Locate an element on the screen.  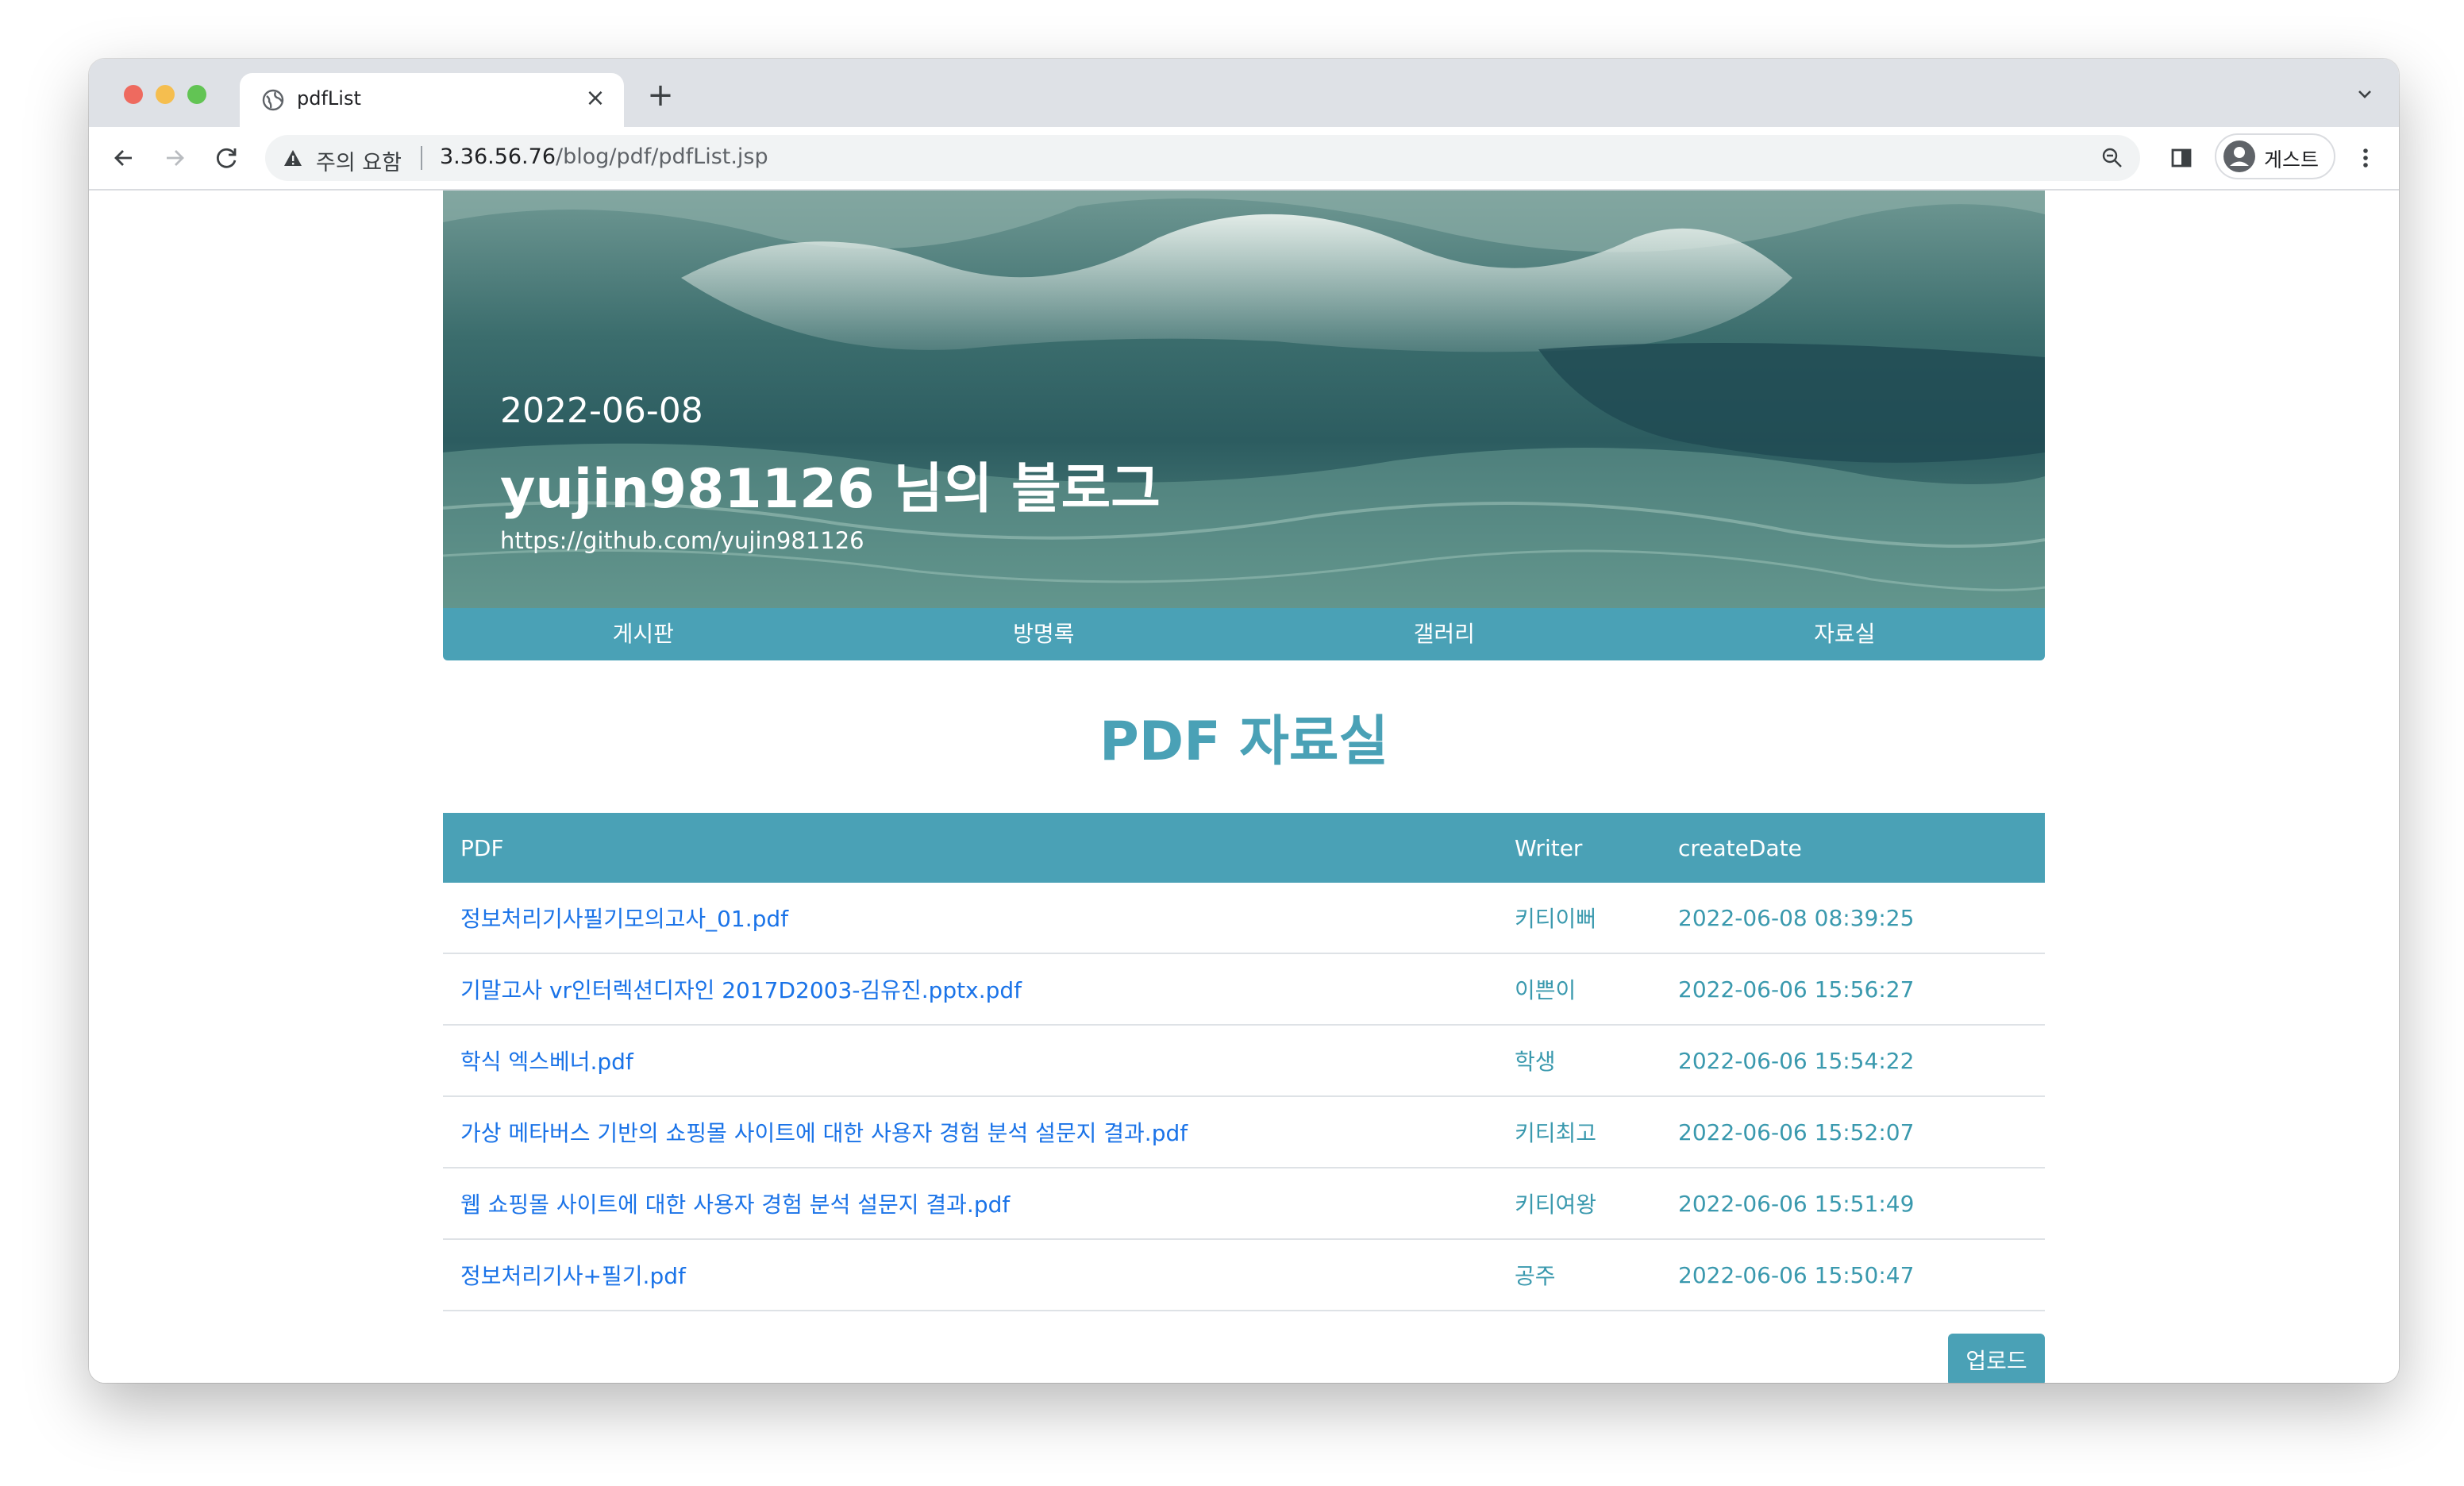
chevron-down-icon is located at coordinates (2365, 94).